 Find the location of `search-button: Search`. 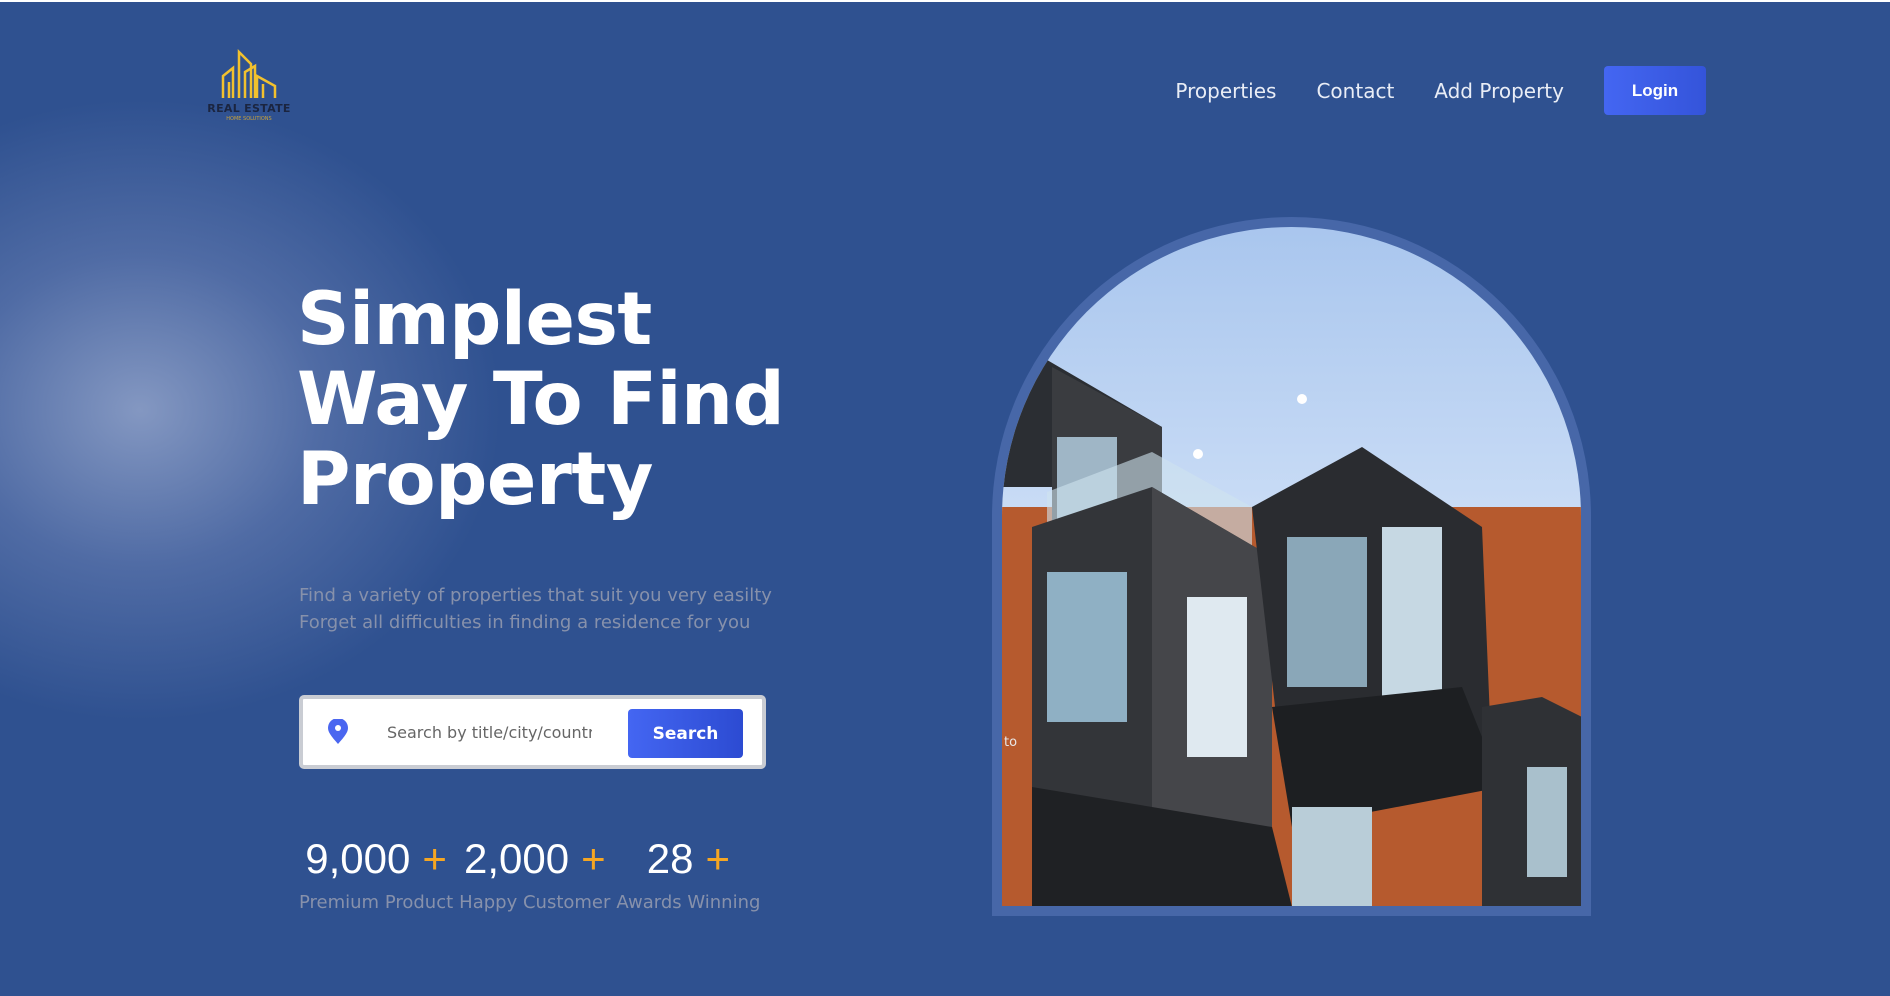

search-button: Search is located at coordinates (685, 733).